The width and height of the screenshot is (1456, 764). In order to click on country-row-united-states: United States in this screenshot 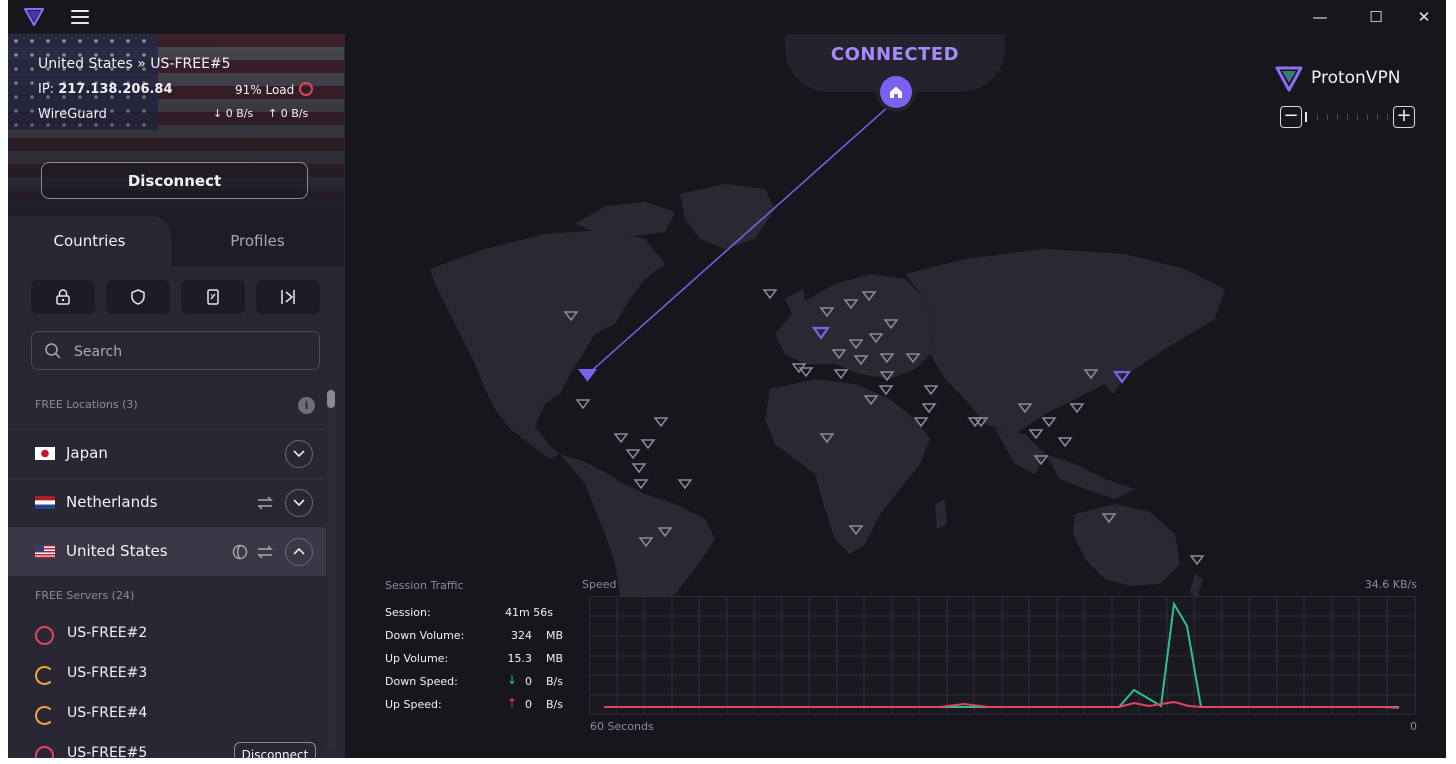, I will do `click(167, 551)`.